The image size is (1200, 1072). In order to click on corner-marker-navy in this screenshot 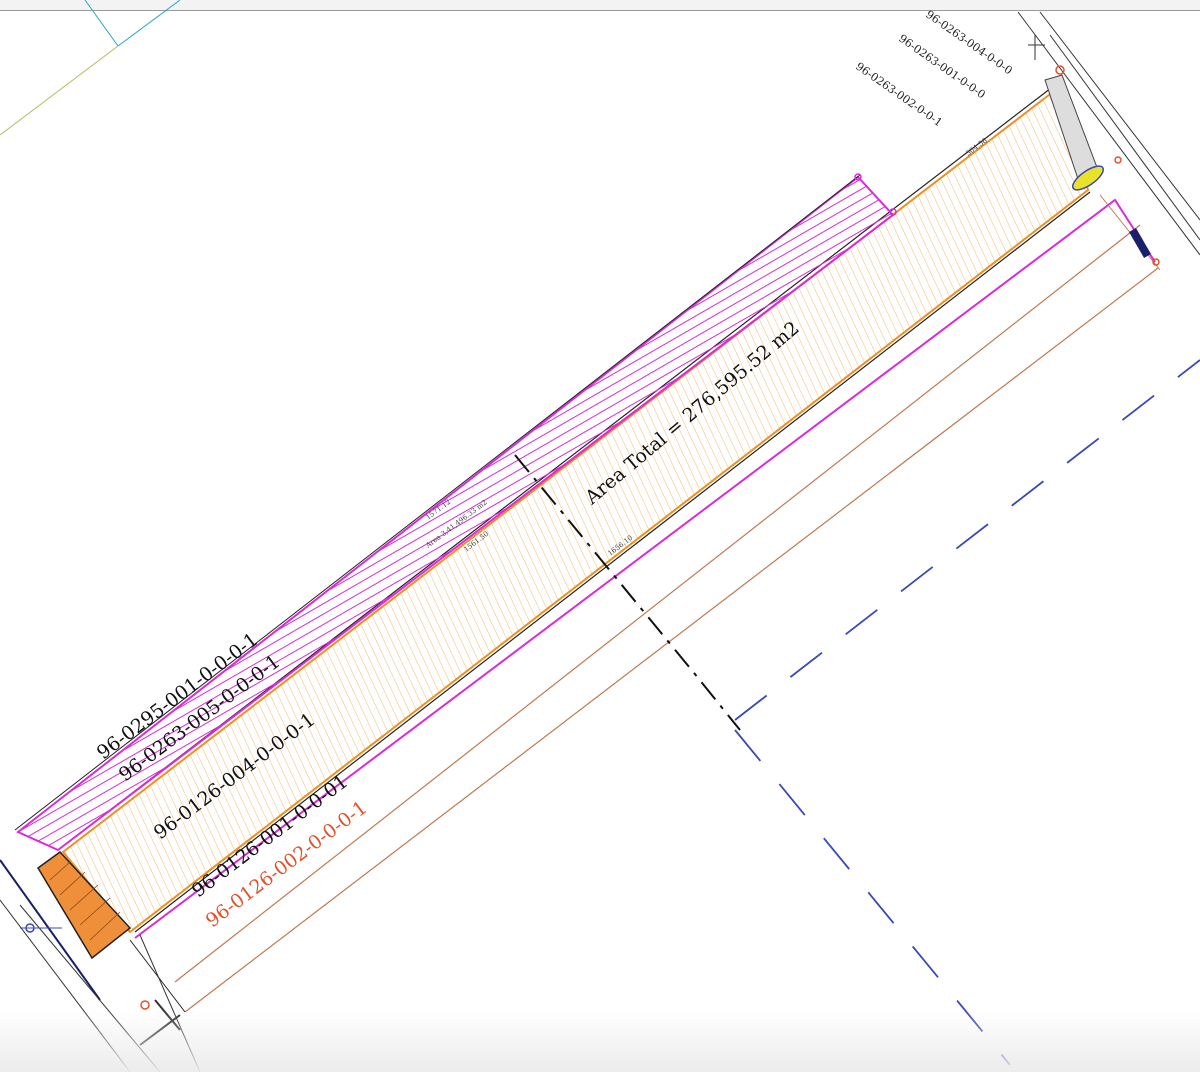, I will do `click(1140, 243)`.